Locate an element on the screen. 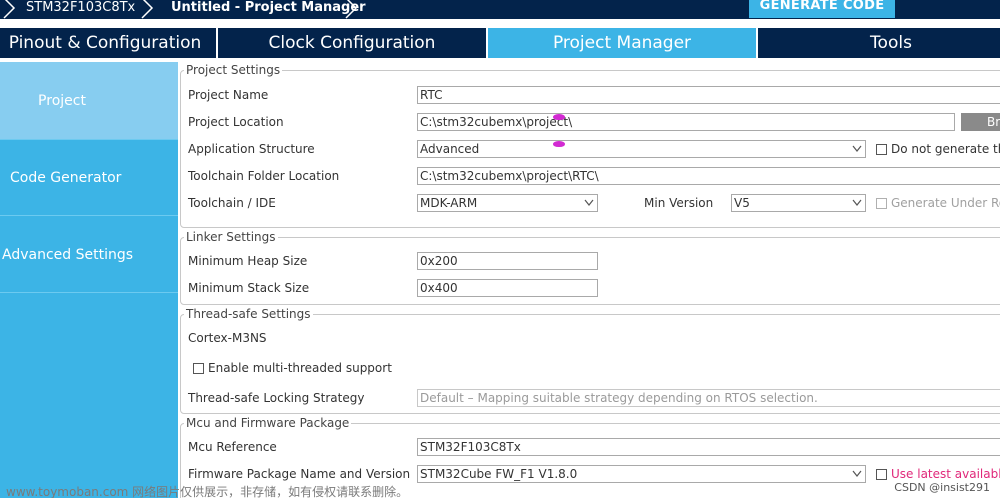 The image size is (1000, 498). group-title: Project Settings is located at coordinates (233, 70).